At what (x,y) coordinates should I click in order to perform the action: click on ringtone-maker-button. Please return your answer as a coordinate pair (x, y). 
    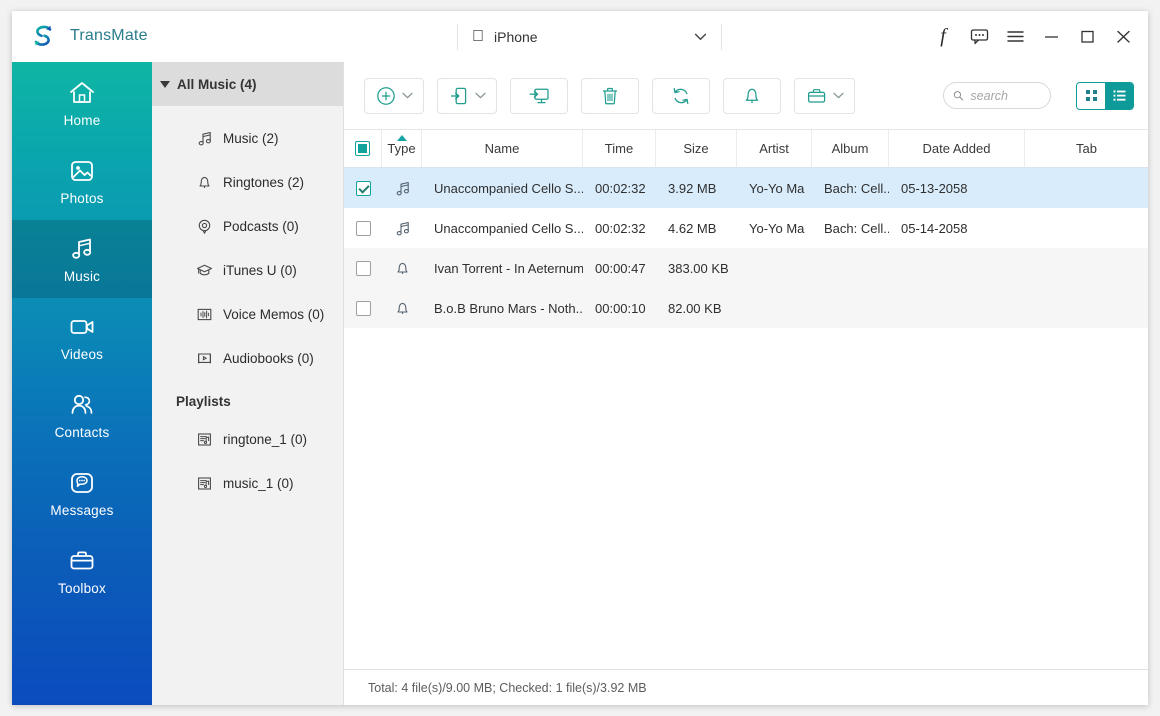
    Looking at the image, I should click on (752, 95).